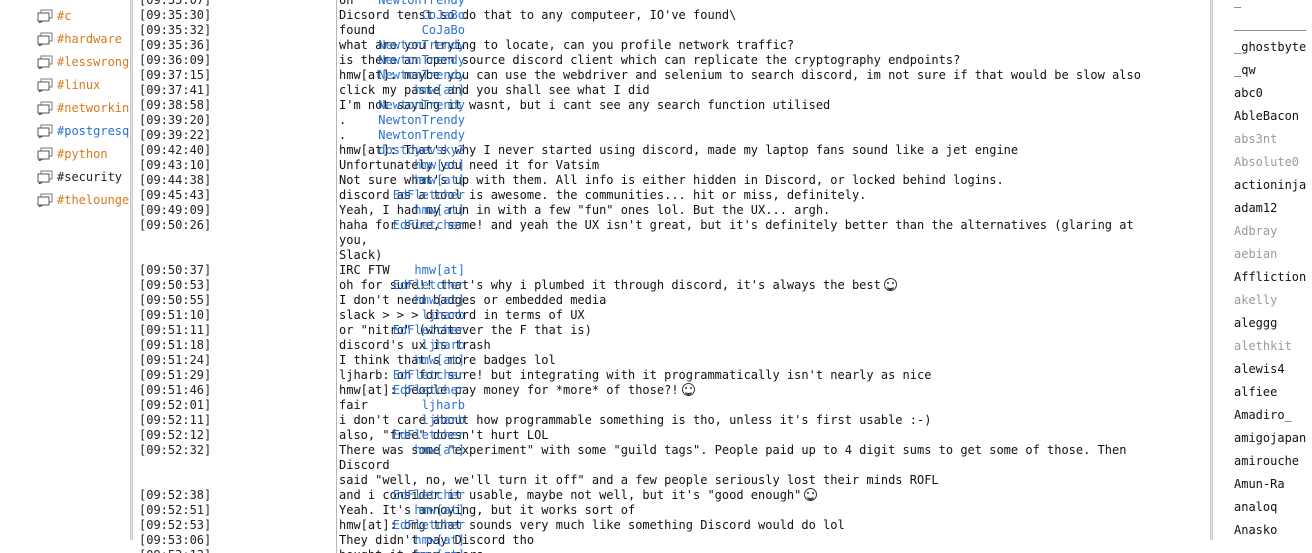 This screenshot has height=553, width=1312. What do you see at coordinates (1259, 483) in the screenshot?
I see `user-item: Amun-Ra` at bounding box center [1259, 483].